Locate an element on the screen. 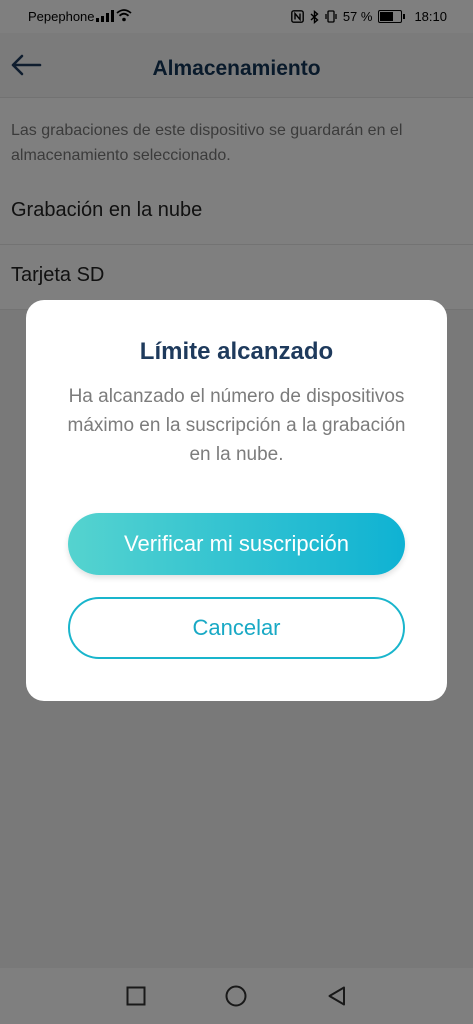  verify-subscription-button: Verificar mi suscripción is located at coordinates (236, 544).